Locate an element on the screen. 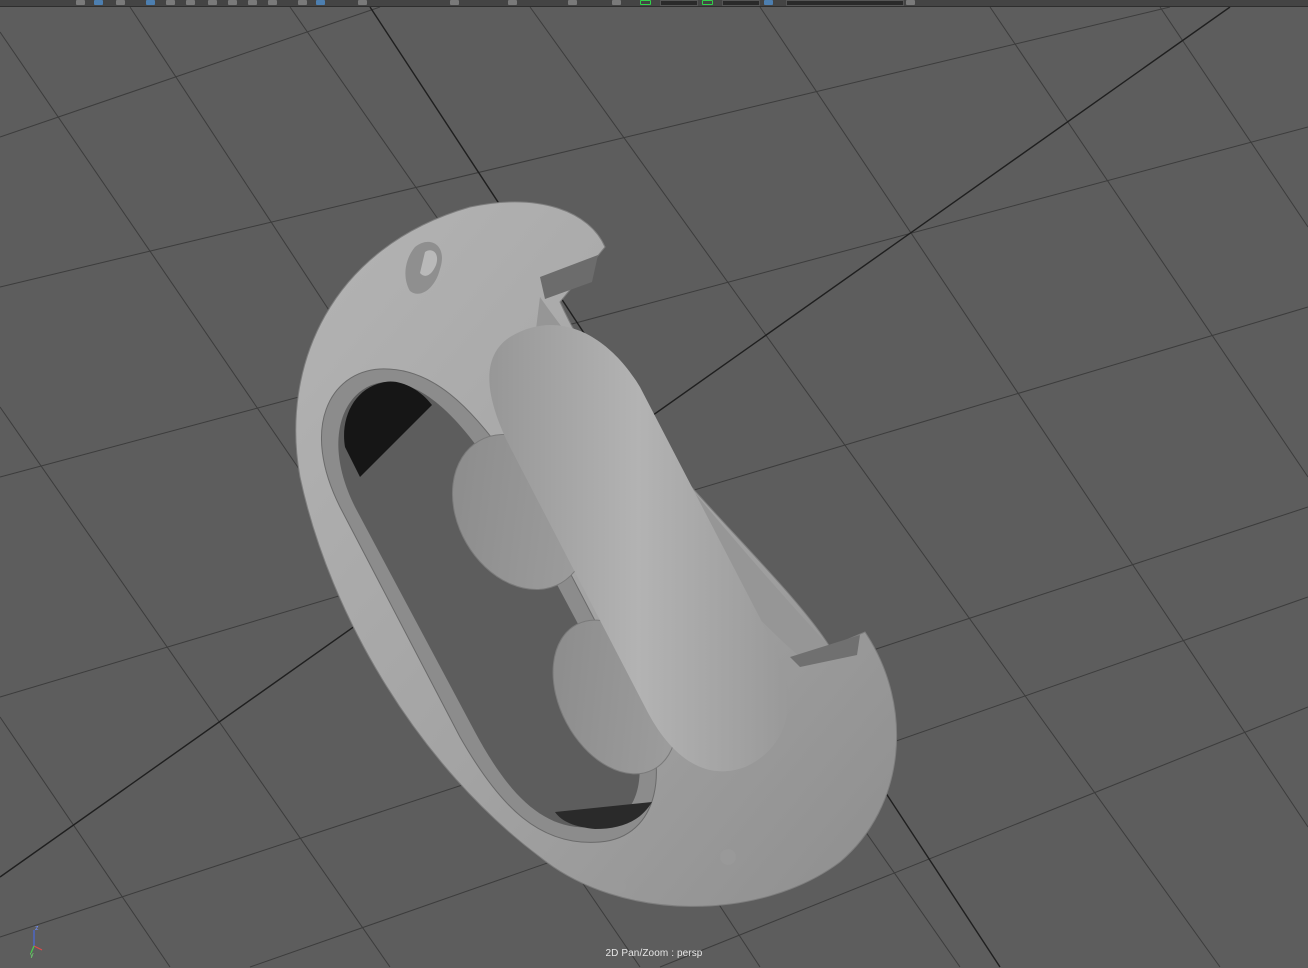 The image size is (1308, 968). scale-icon is located at coordinates (190, 2).